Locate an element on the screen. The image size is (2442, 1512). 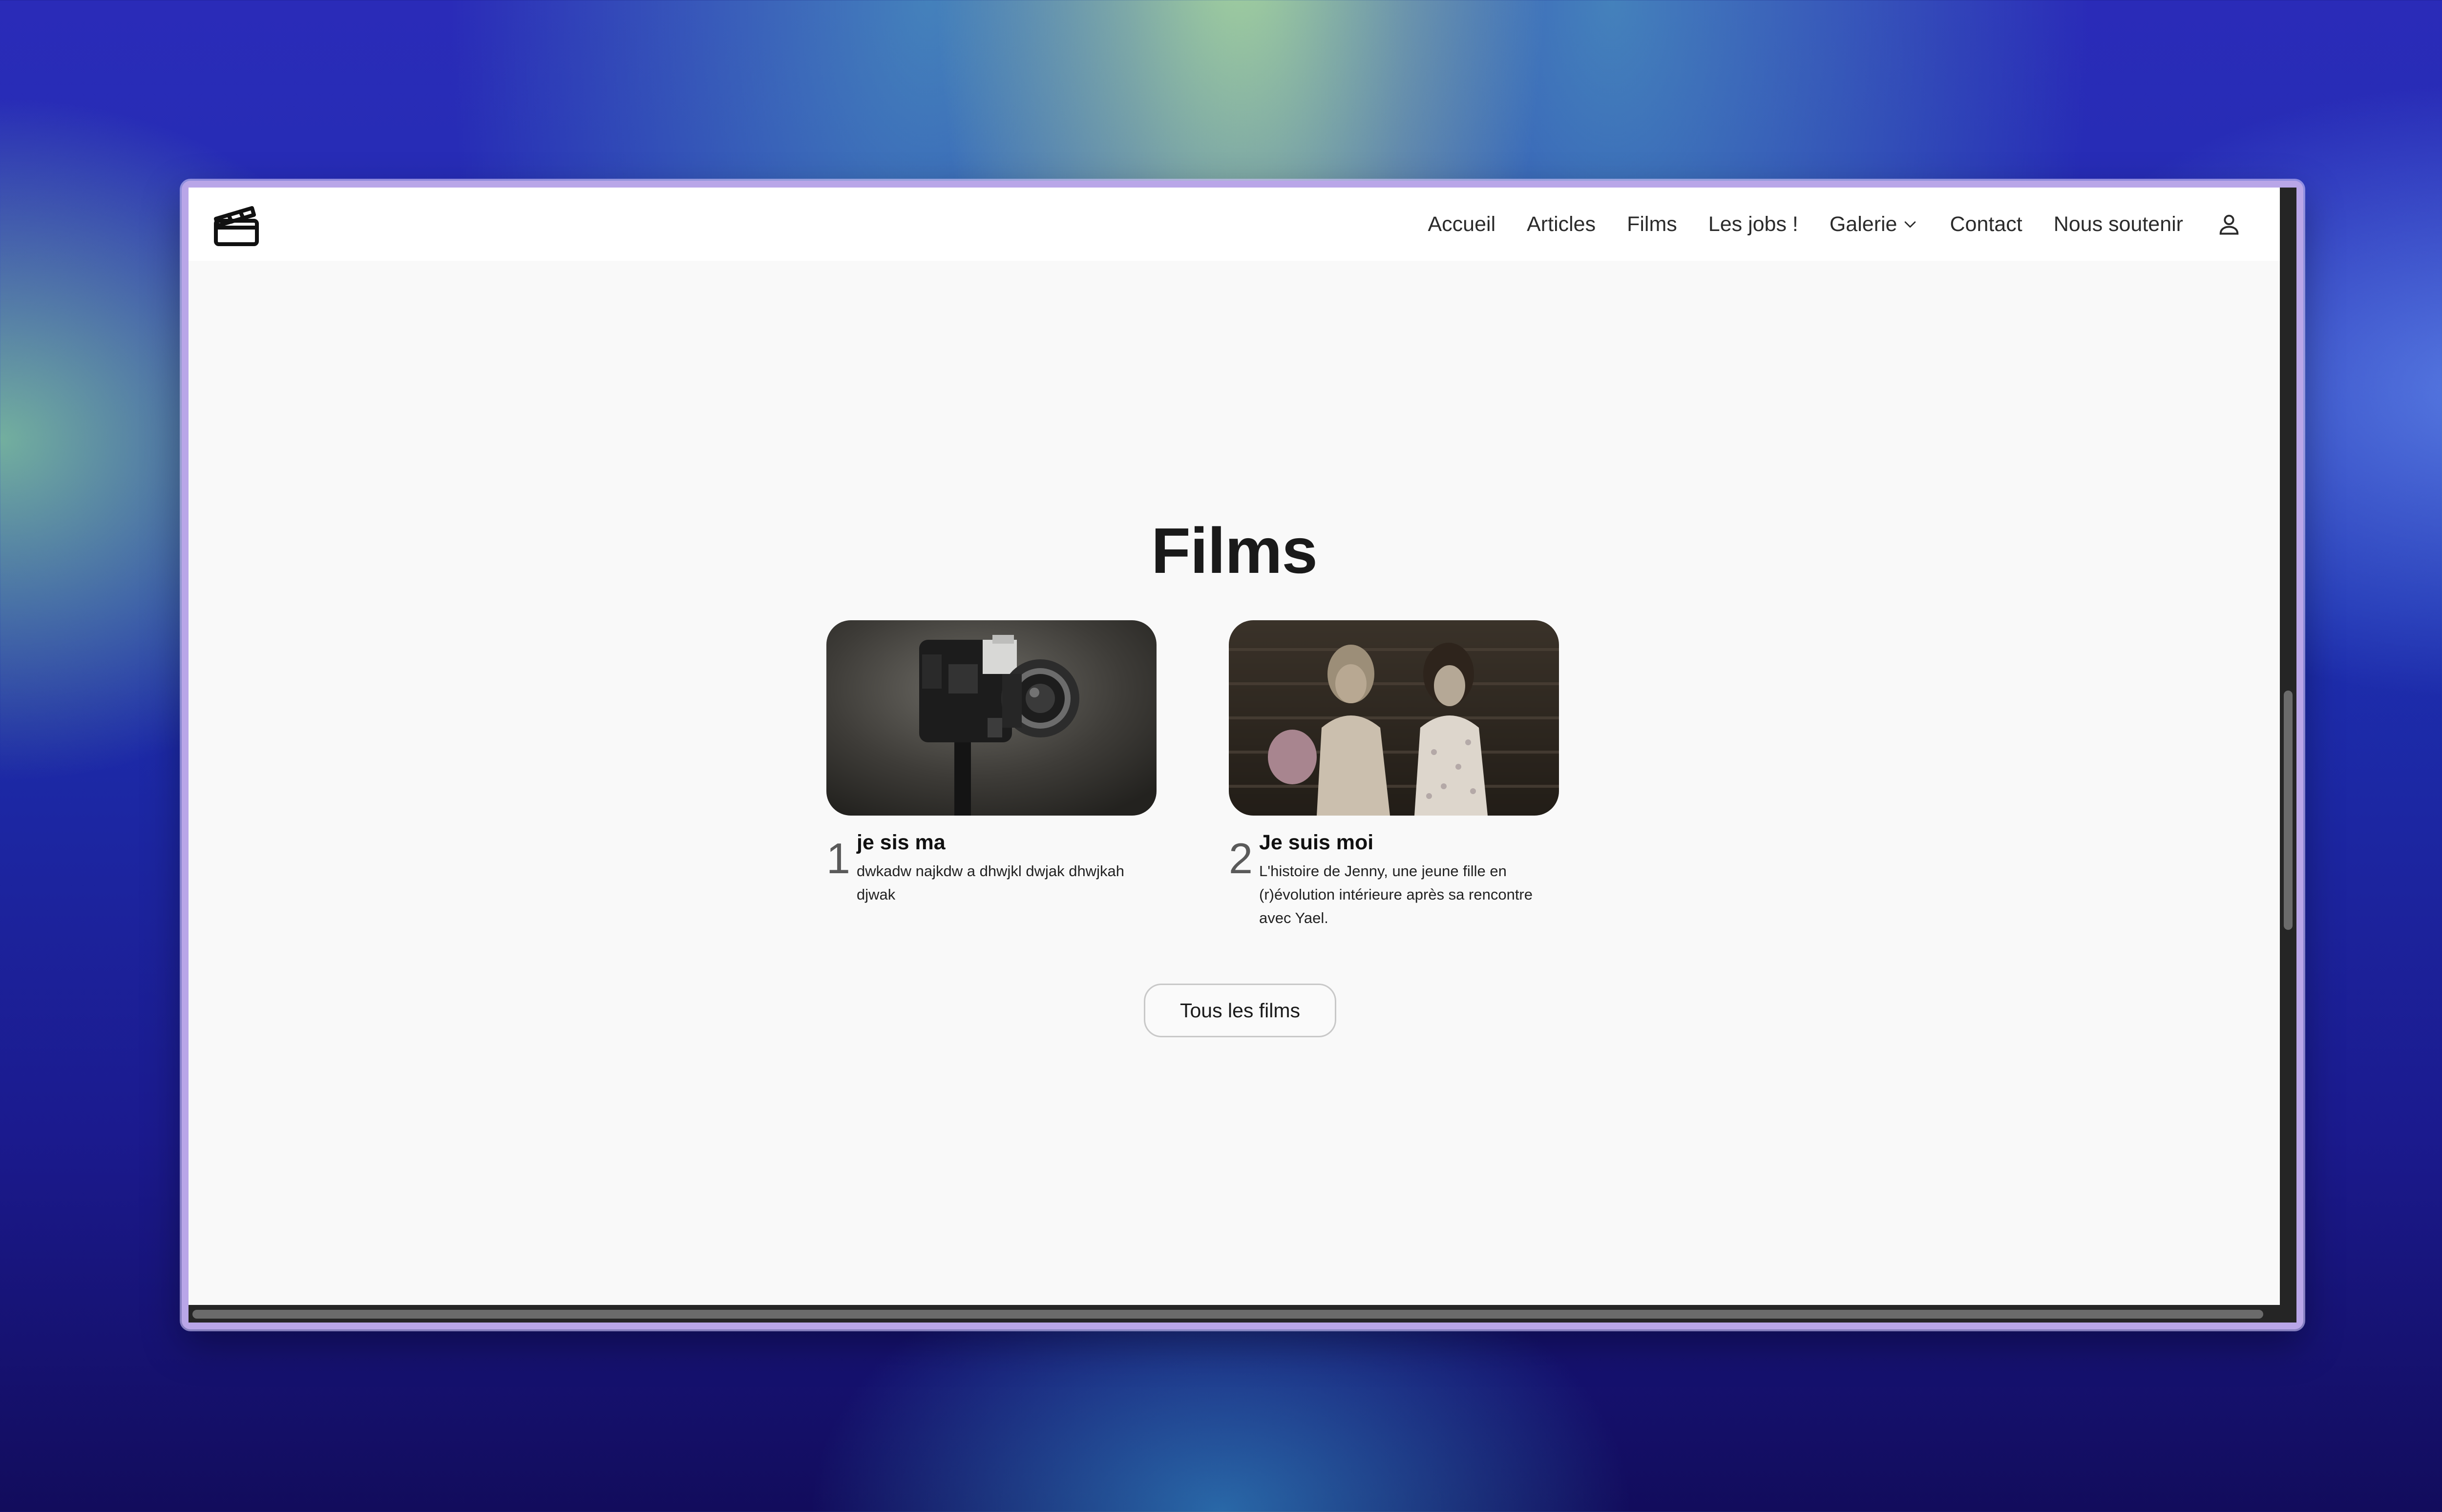
nav-item-galerie: Galerie is located at coordinates (1874, 224).